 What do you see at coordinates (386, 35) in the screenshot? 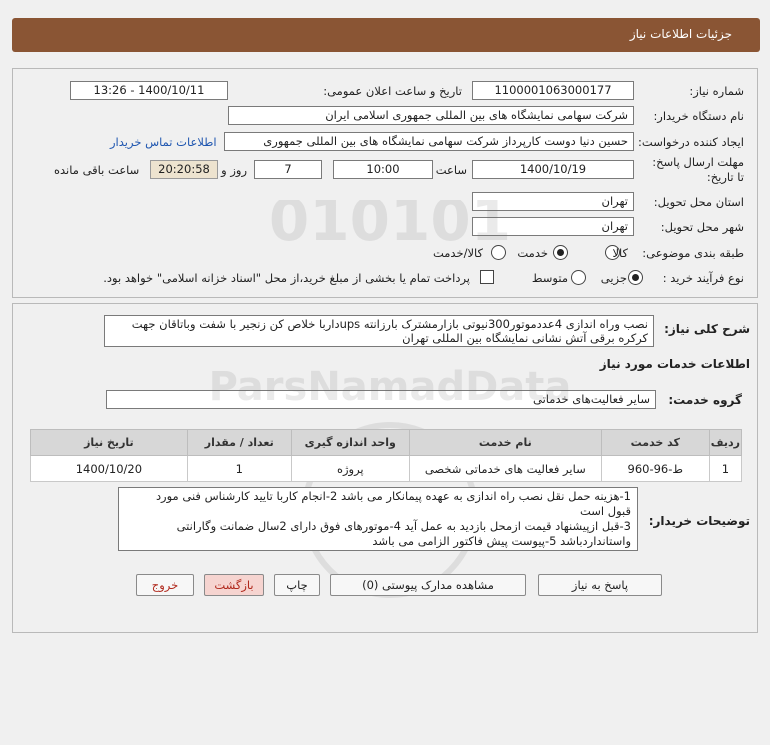
I see `header-bar: جزئیات اطلاعات نیاز` at bounding box center [386, 35].